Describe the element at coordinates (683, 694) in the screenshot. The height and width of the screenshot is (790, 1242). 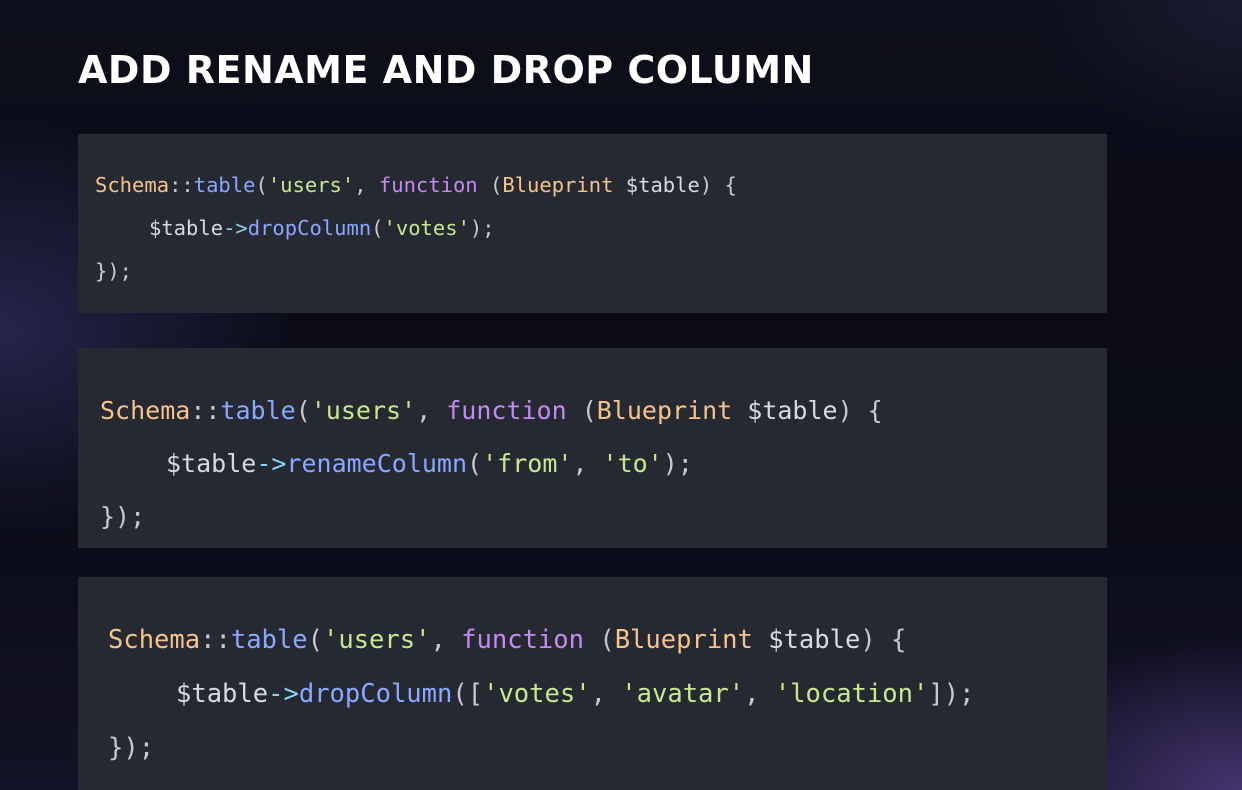
I see `token-arg: 'avatar'` at that location.